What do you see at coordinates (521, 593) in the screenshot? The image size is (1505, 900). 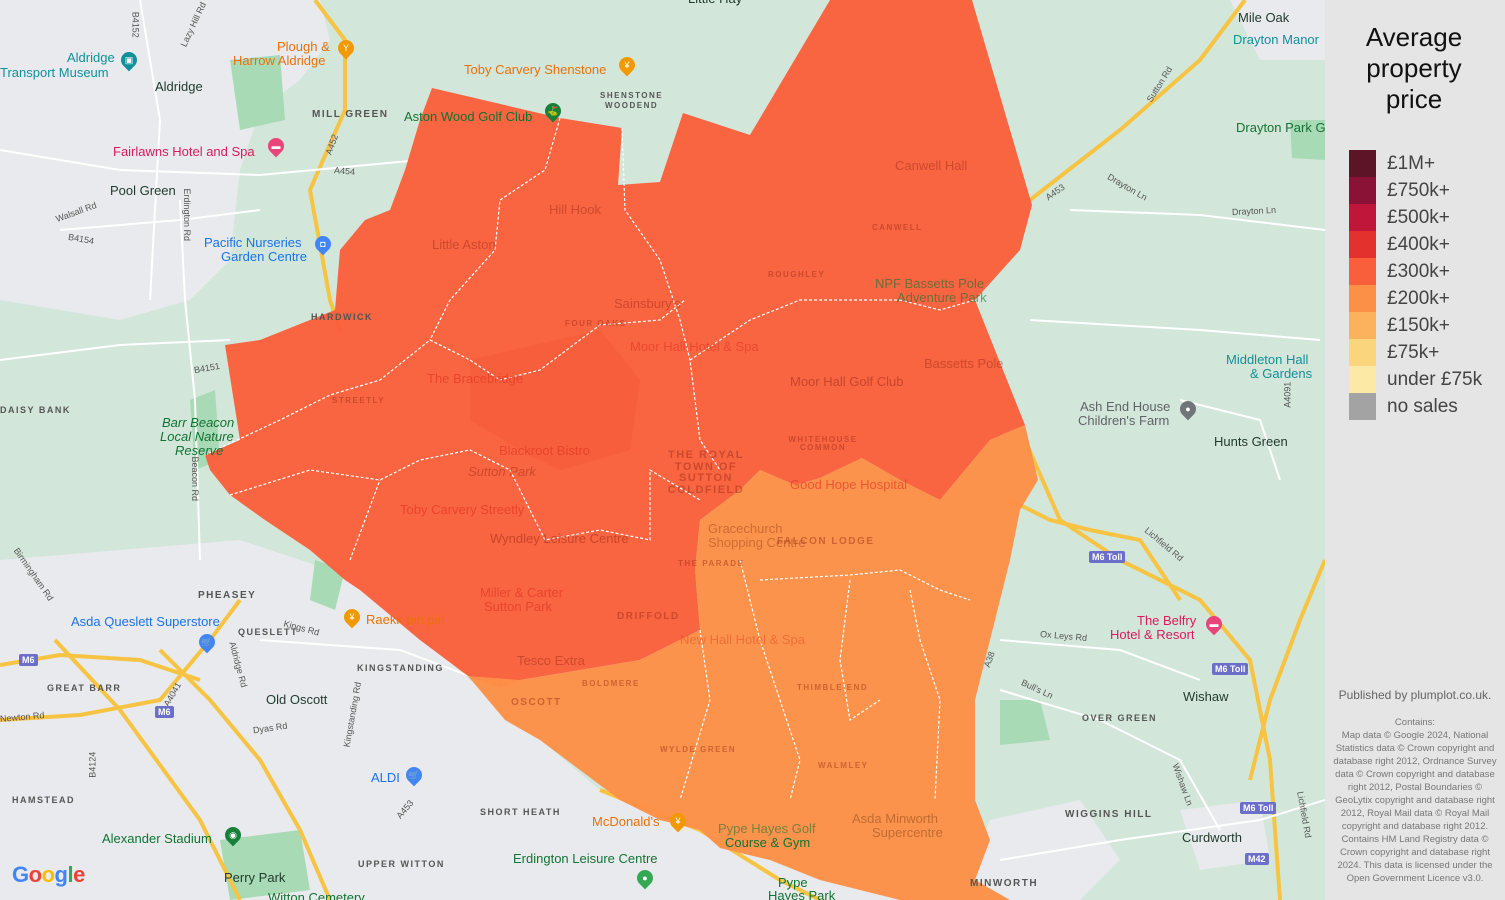 I see `poi-label: Miller & Carter` at bounding box center [521, 593].